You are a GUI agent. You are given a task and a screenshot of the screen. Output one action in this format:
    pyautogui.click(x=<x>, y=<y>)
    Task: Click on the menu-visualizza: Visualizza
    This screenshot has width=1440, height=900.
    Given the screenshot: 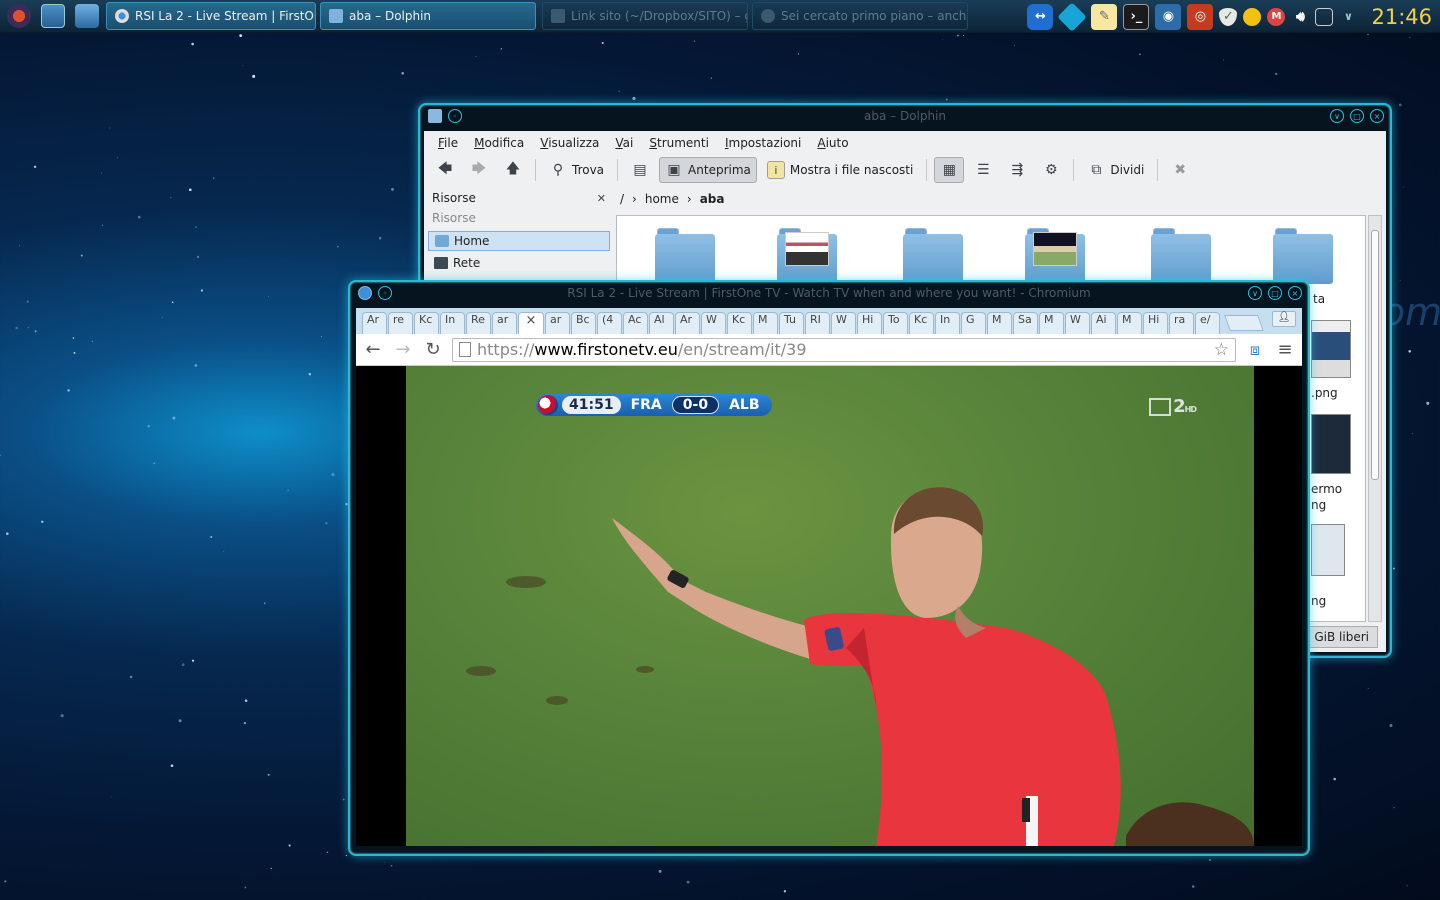 What is the action you would take?
    pyautogui.click(x=569, y=143)
    